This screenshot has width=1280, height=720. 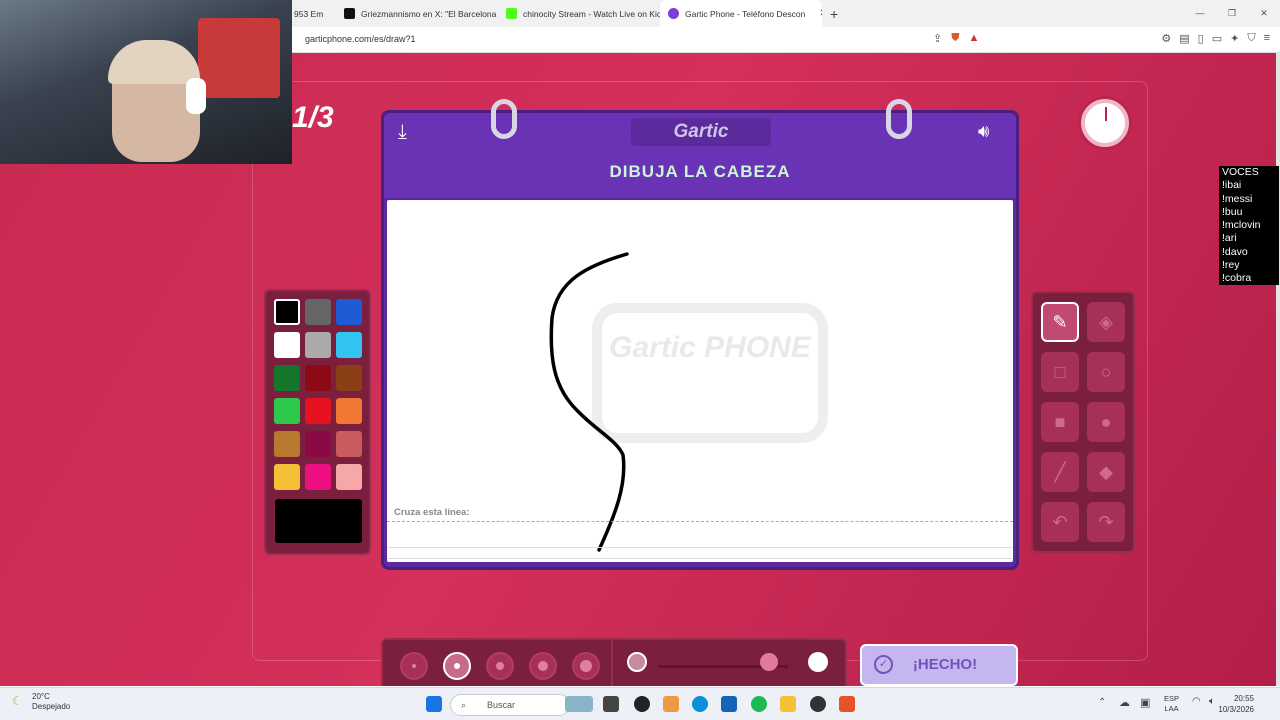 I want to click on brush-size-1-button, so click(x=414, y=666).